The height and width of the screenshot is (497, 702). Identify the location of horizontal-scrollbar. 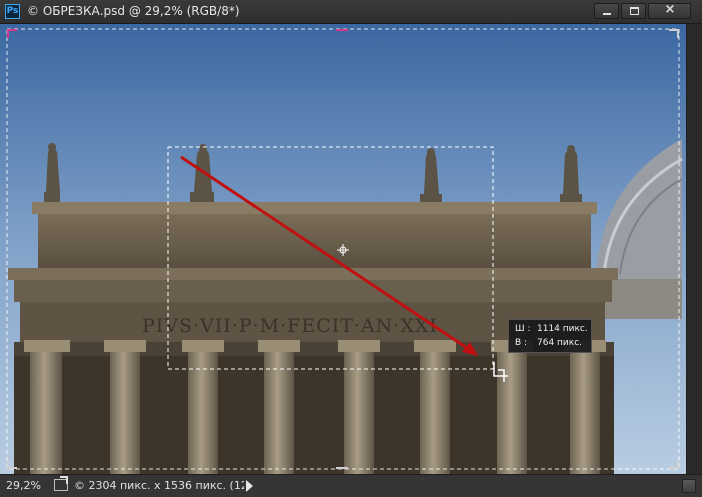
(472, 486).